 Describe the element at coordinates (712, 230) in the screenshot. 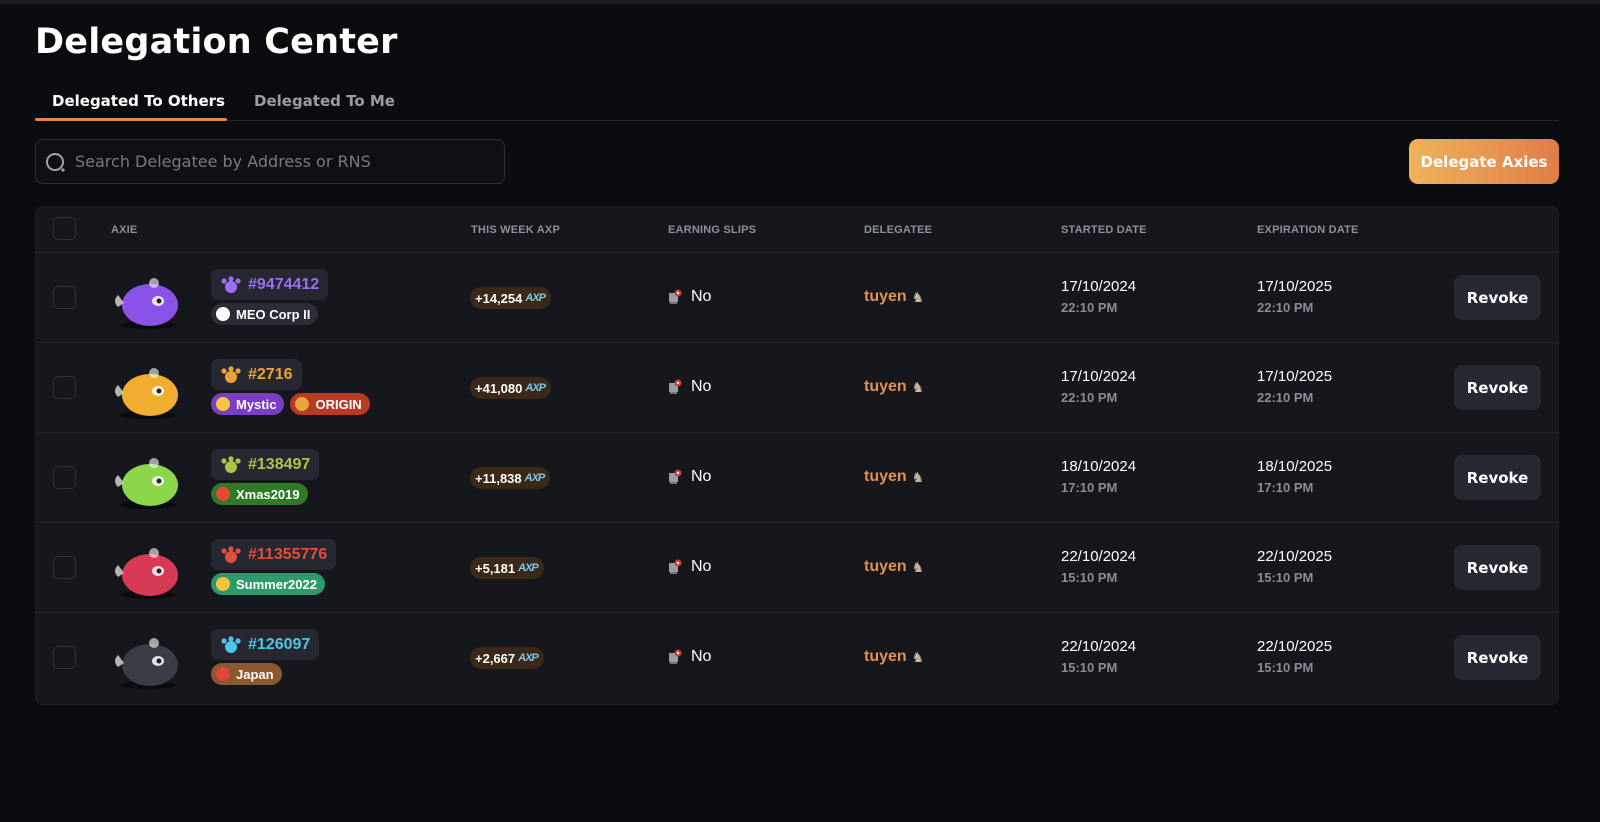

I see `header-earning-slips: EARNING SLIPS` at that location.